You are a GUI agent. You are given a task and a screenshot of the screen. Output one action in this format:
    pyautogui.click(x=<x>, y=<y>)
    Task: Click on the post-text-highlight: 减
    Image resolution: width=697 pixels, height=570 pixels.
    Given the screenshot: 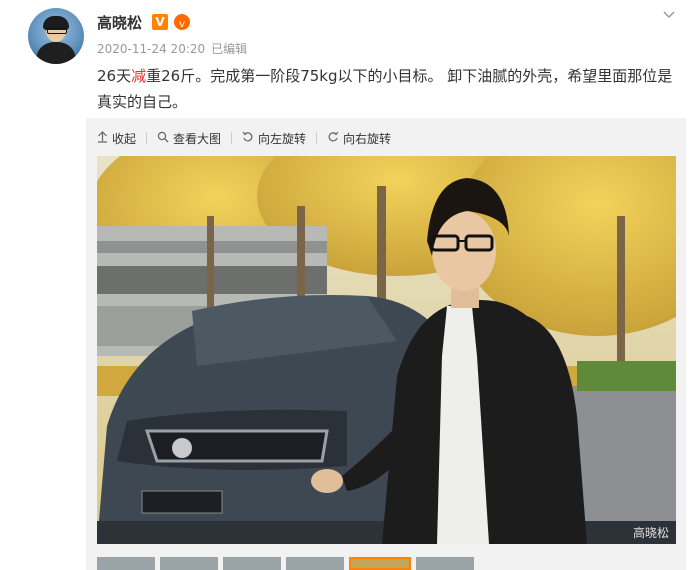 What is the action you would take?
    pyautogui.click(x=139, y=76)
    